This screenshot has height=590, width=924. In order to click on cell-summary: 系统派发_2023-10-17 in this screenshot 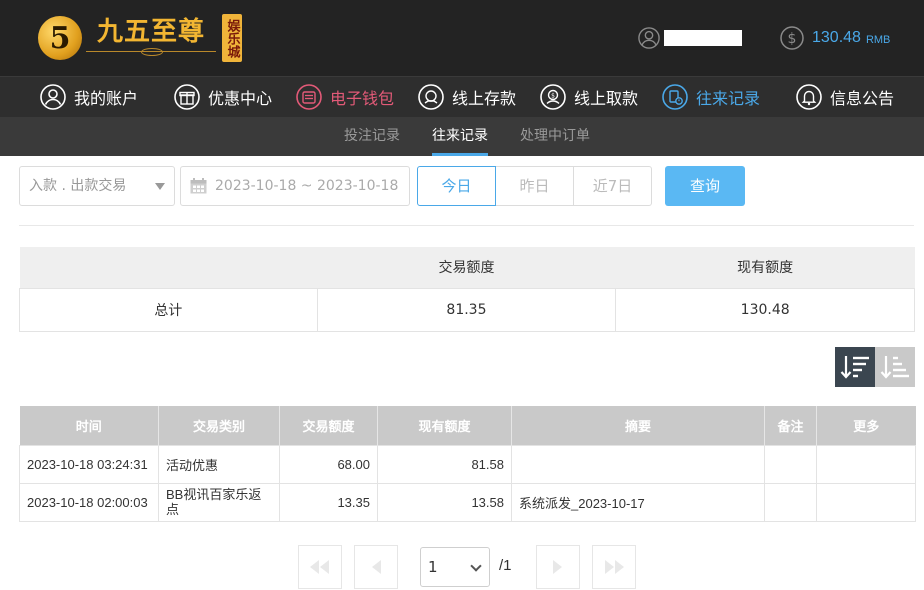, I will do `click(638, 502)`.